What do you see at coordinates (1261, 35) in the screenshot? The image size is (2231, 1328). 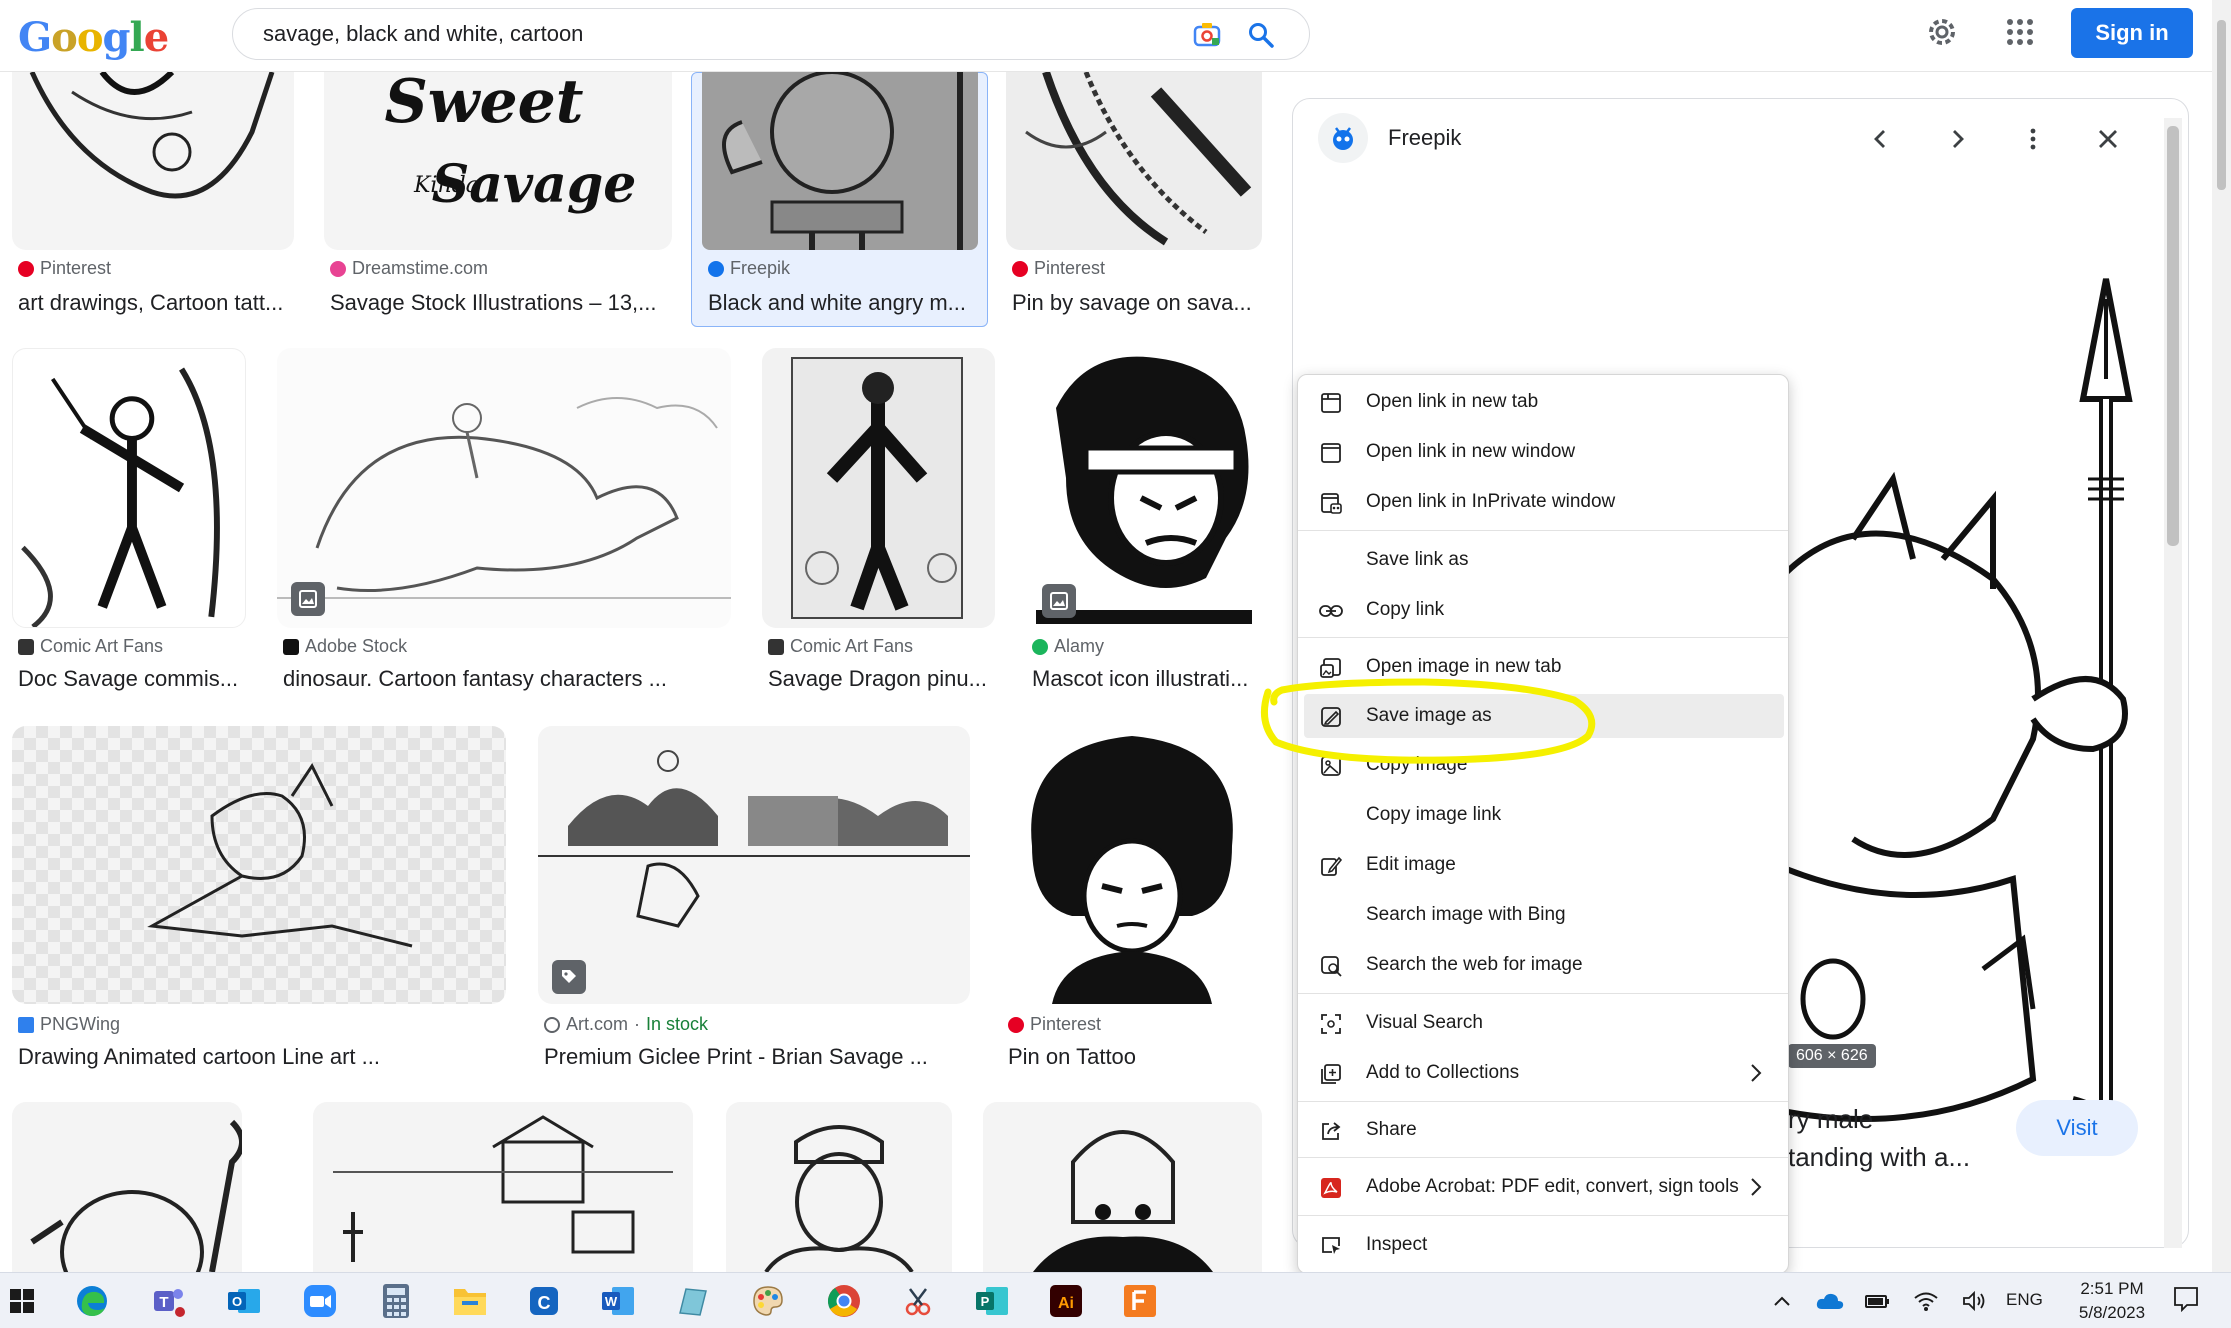 I see `search-icon` at bounding box center [1261, 35].